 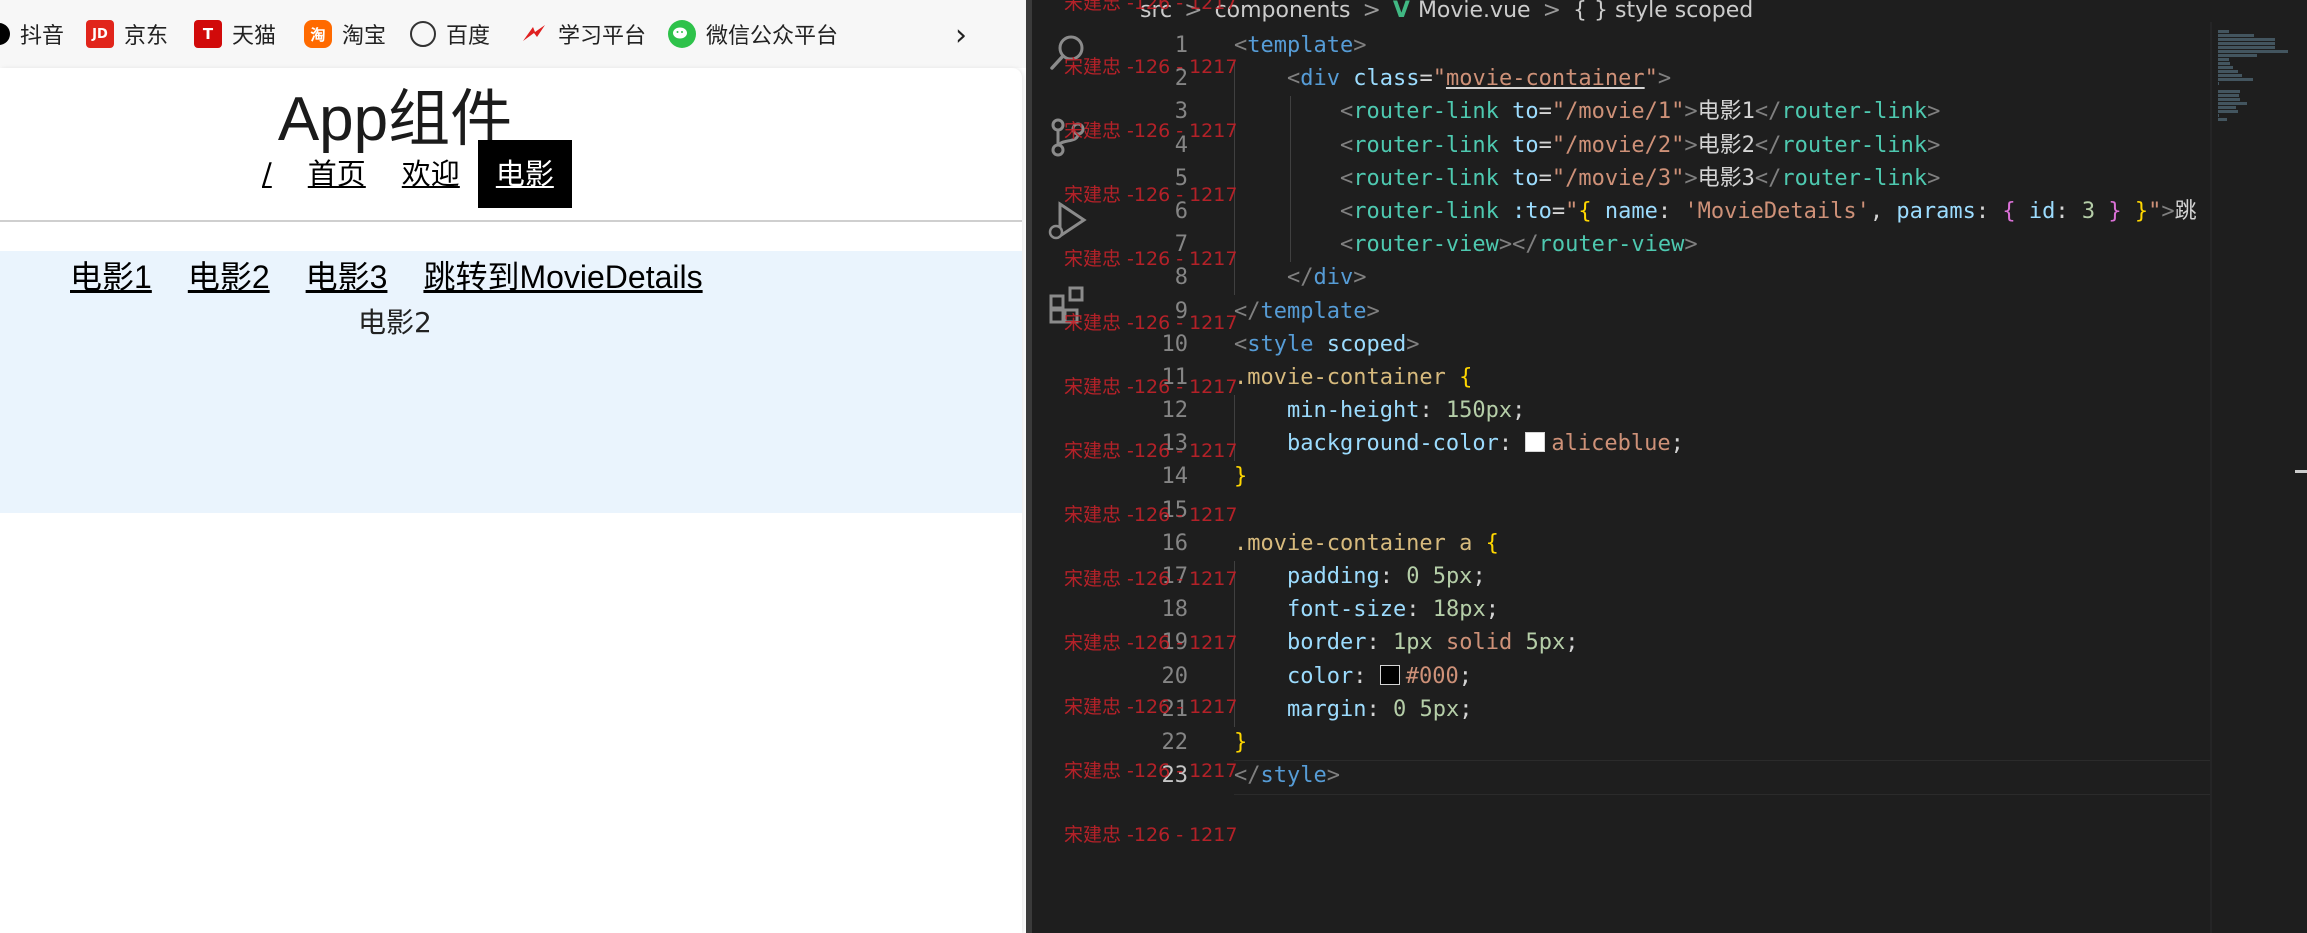 I want to click on bookmark-douyin: 抖音, so click(x=32, y=34).